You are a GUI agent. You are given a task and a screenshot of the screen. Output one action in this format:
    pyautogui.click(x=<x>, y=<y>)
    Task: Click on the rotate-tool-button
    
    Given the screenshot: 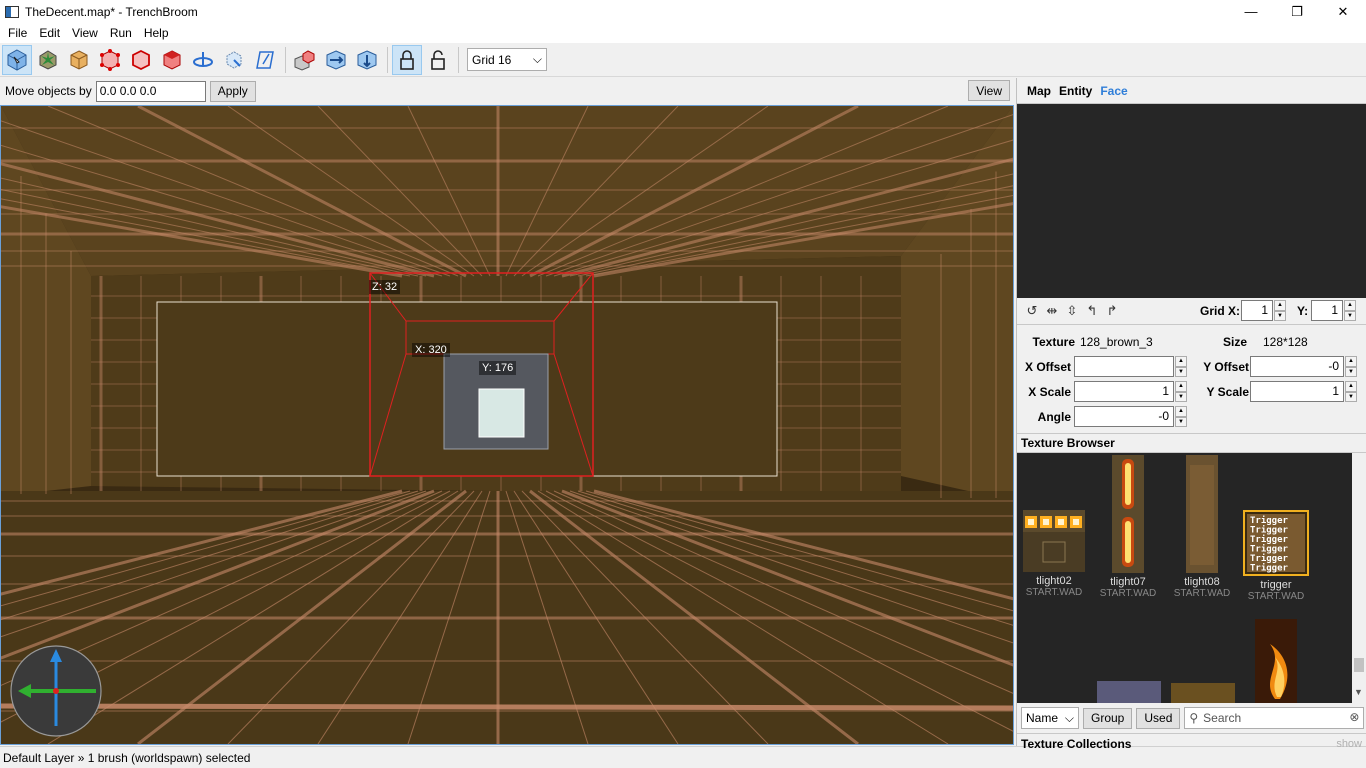 What is the action you would take?
    pyautogui.click(x=203, y=60)
    